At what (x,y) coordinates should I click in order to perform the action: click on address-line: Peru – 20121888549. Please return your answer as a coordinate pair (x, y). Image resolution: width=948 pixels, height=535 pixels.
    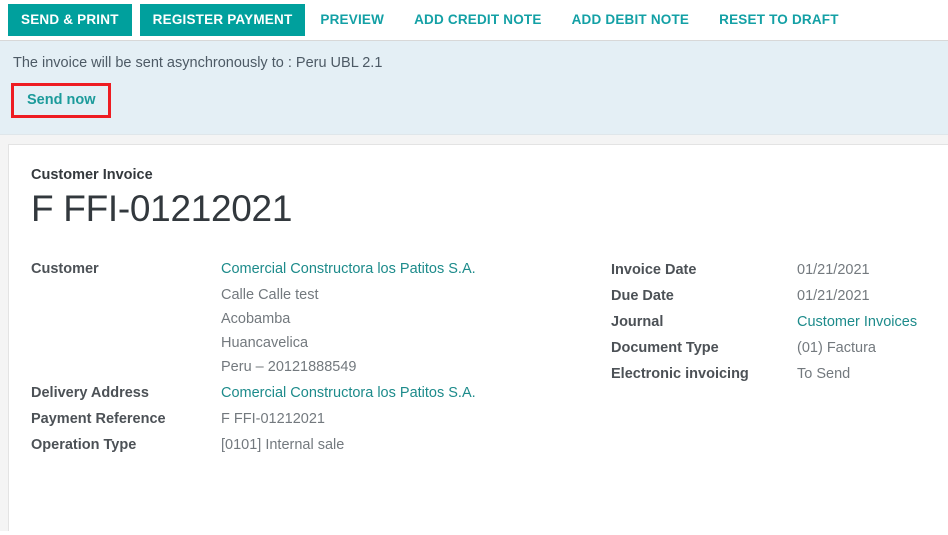
    Looking at the image, I should click on (289, 367).